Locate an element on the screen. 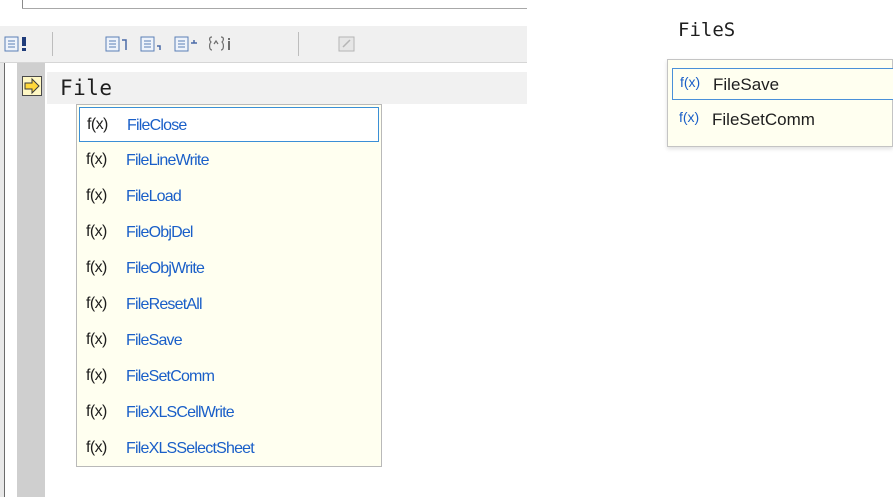  autocomplete-item: f(x) FileXLSCellWrite is located at coordinates (229, 412).